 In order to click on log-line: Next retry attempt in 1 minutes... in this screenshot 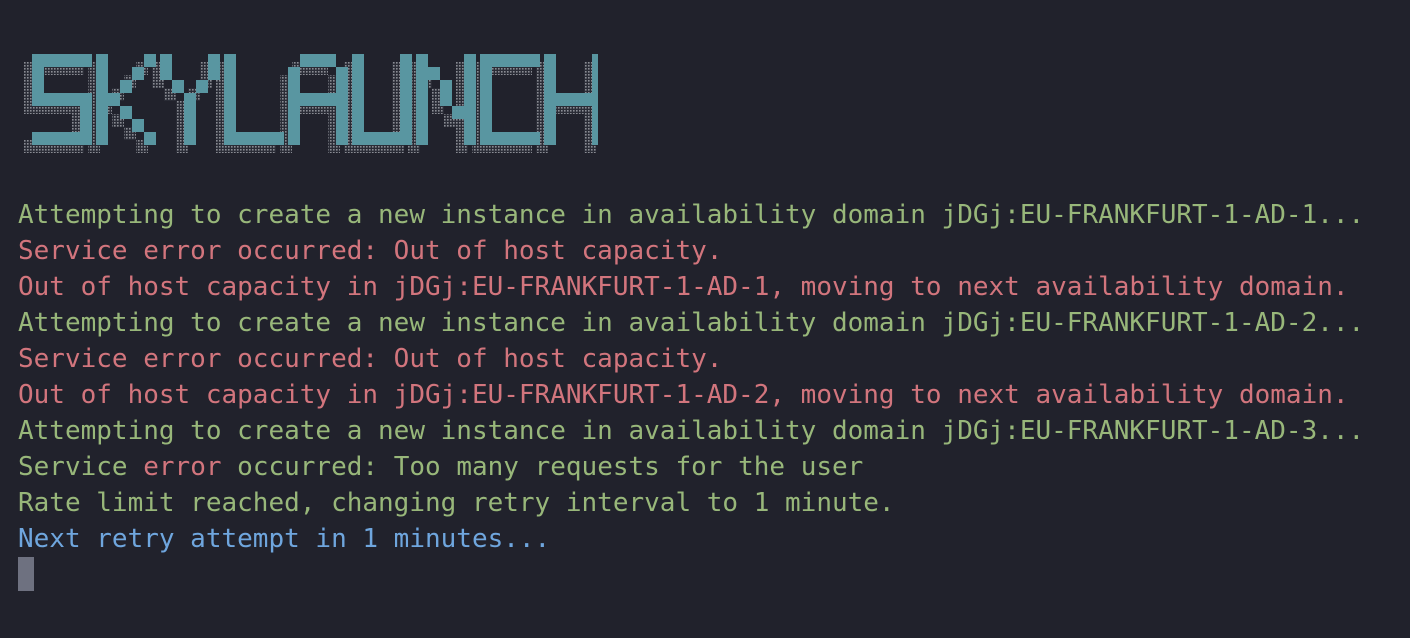, I will do `click(691, 539)`.